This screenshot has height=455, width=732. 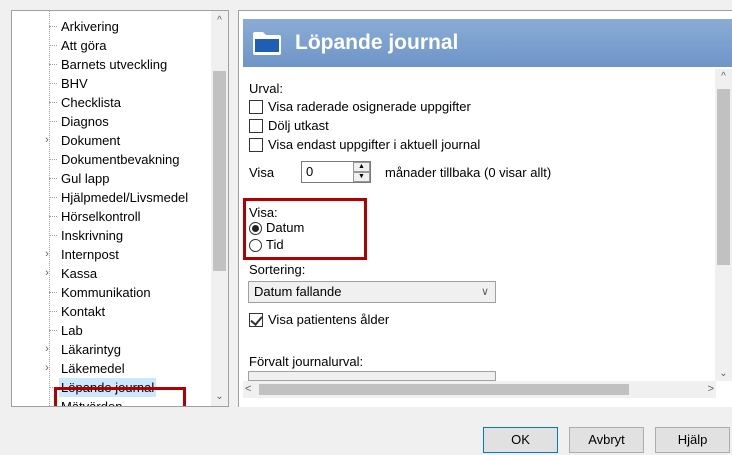 I want to click on tree-item: › Läkemedel, so click(x=112, y=368).